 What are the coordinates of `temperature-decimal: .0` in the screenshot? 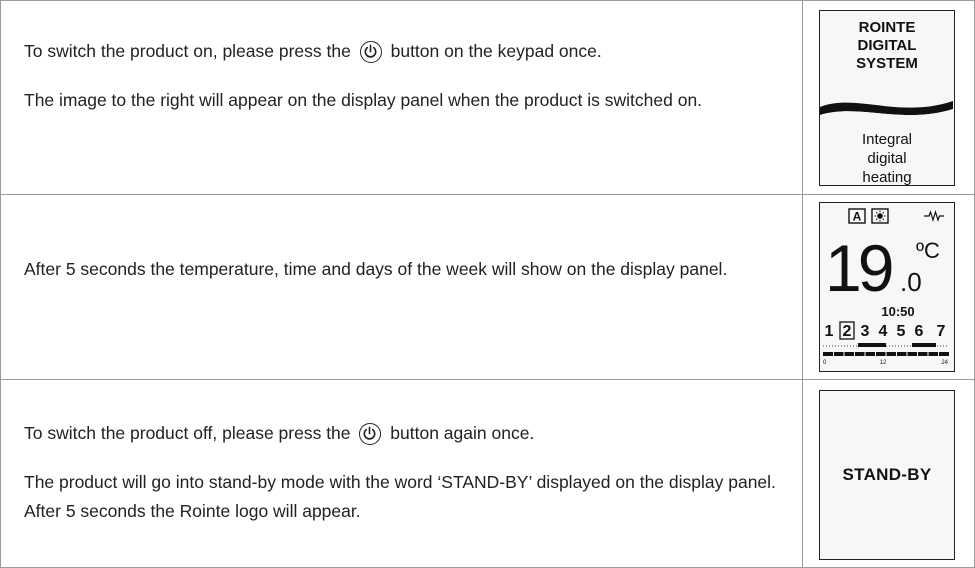 It's located at (911, 282).